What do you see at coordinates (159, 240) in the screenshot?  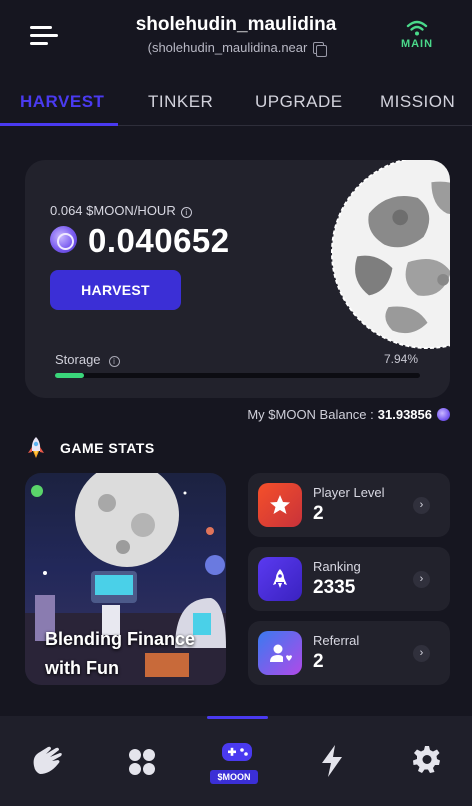 I see `harvest-balance-value: 0.040652` at bounding box center [159, 240].